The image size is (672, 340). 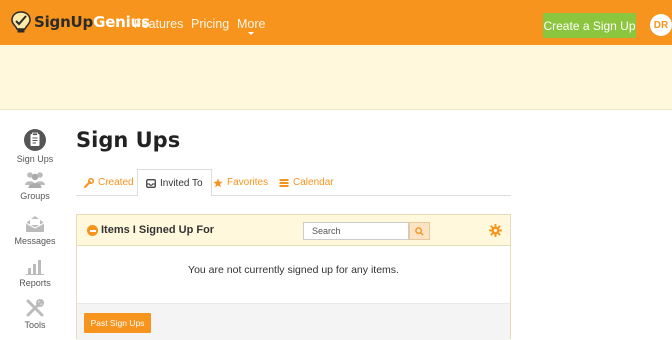 I want to click on past-sign-ups-button: Past Sign Ups, so click(x=117, y=323).